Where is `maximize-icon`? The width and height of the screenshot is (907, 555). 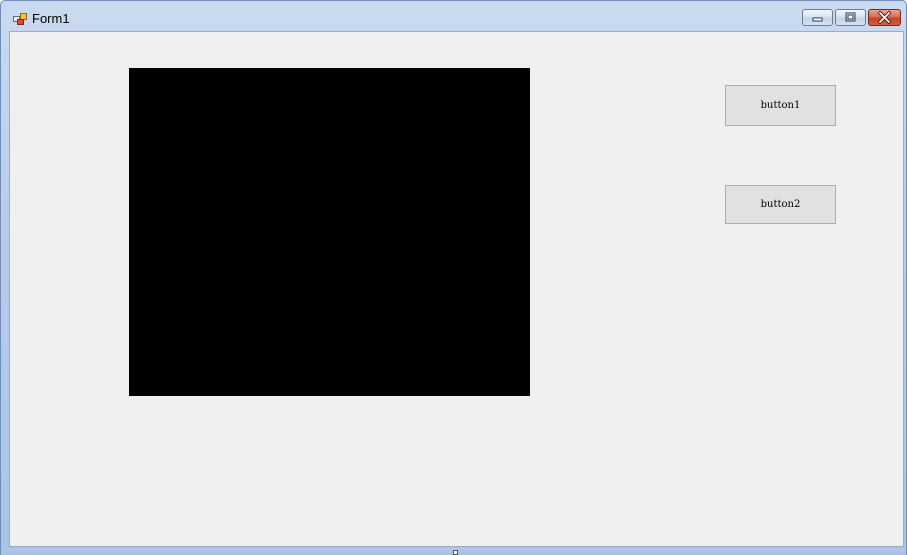
maximize-icon is located at coordinates (850, 17).